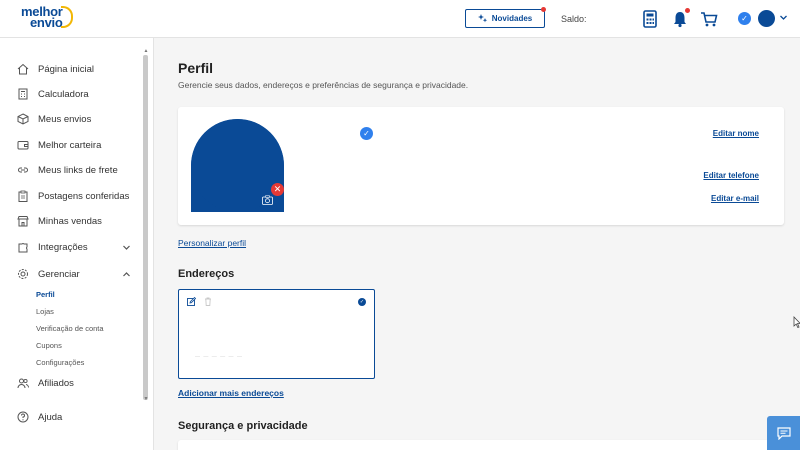  What do you see at coordinates (23, 383) in the screenshot?
I see `users-icon` at bounding box center [23, 383].